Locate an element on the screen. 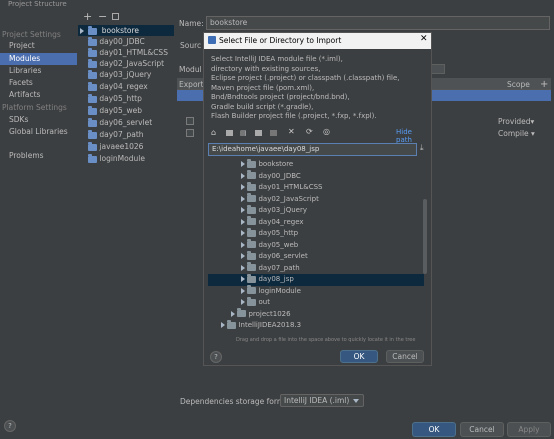 The width and height of the screenshot is (554, 439). storage-format-select: IntelliJ IDEA (.iml) is located at coordinates (322, 400).